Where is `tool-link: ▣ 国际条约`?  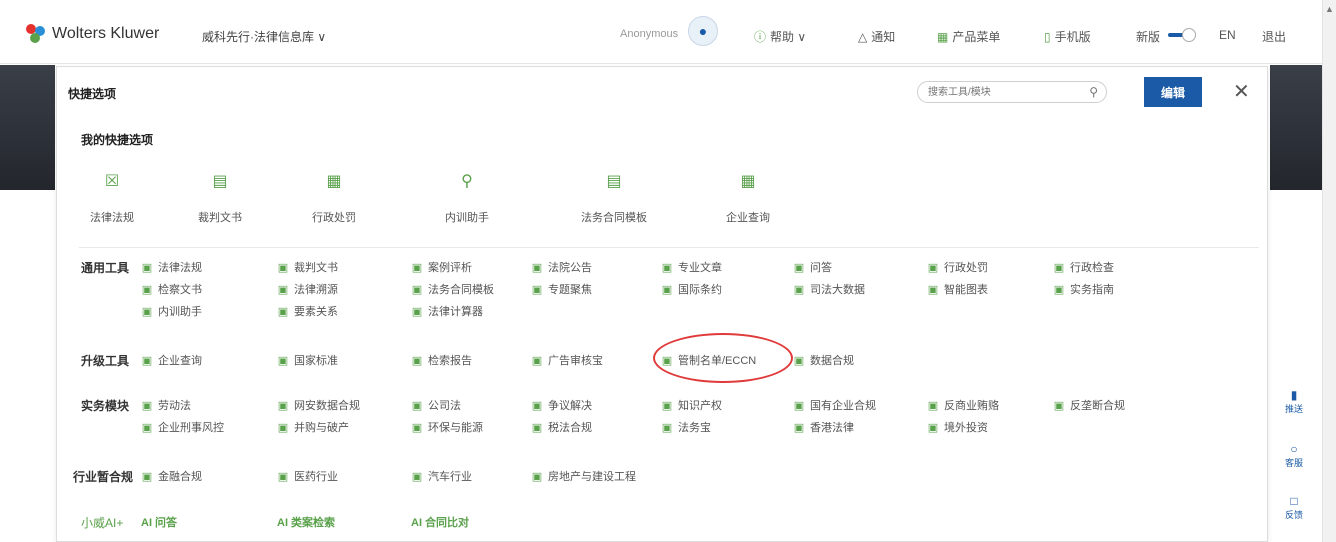
tool-link: ▣ 国际条约 is located at coordinates (691, 289).